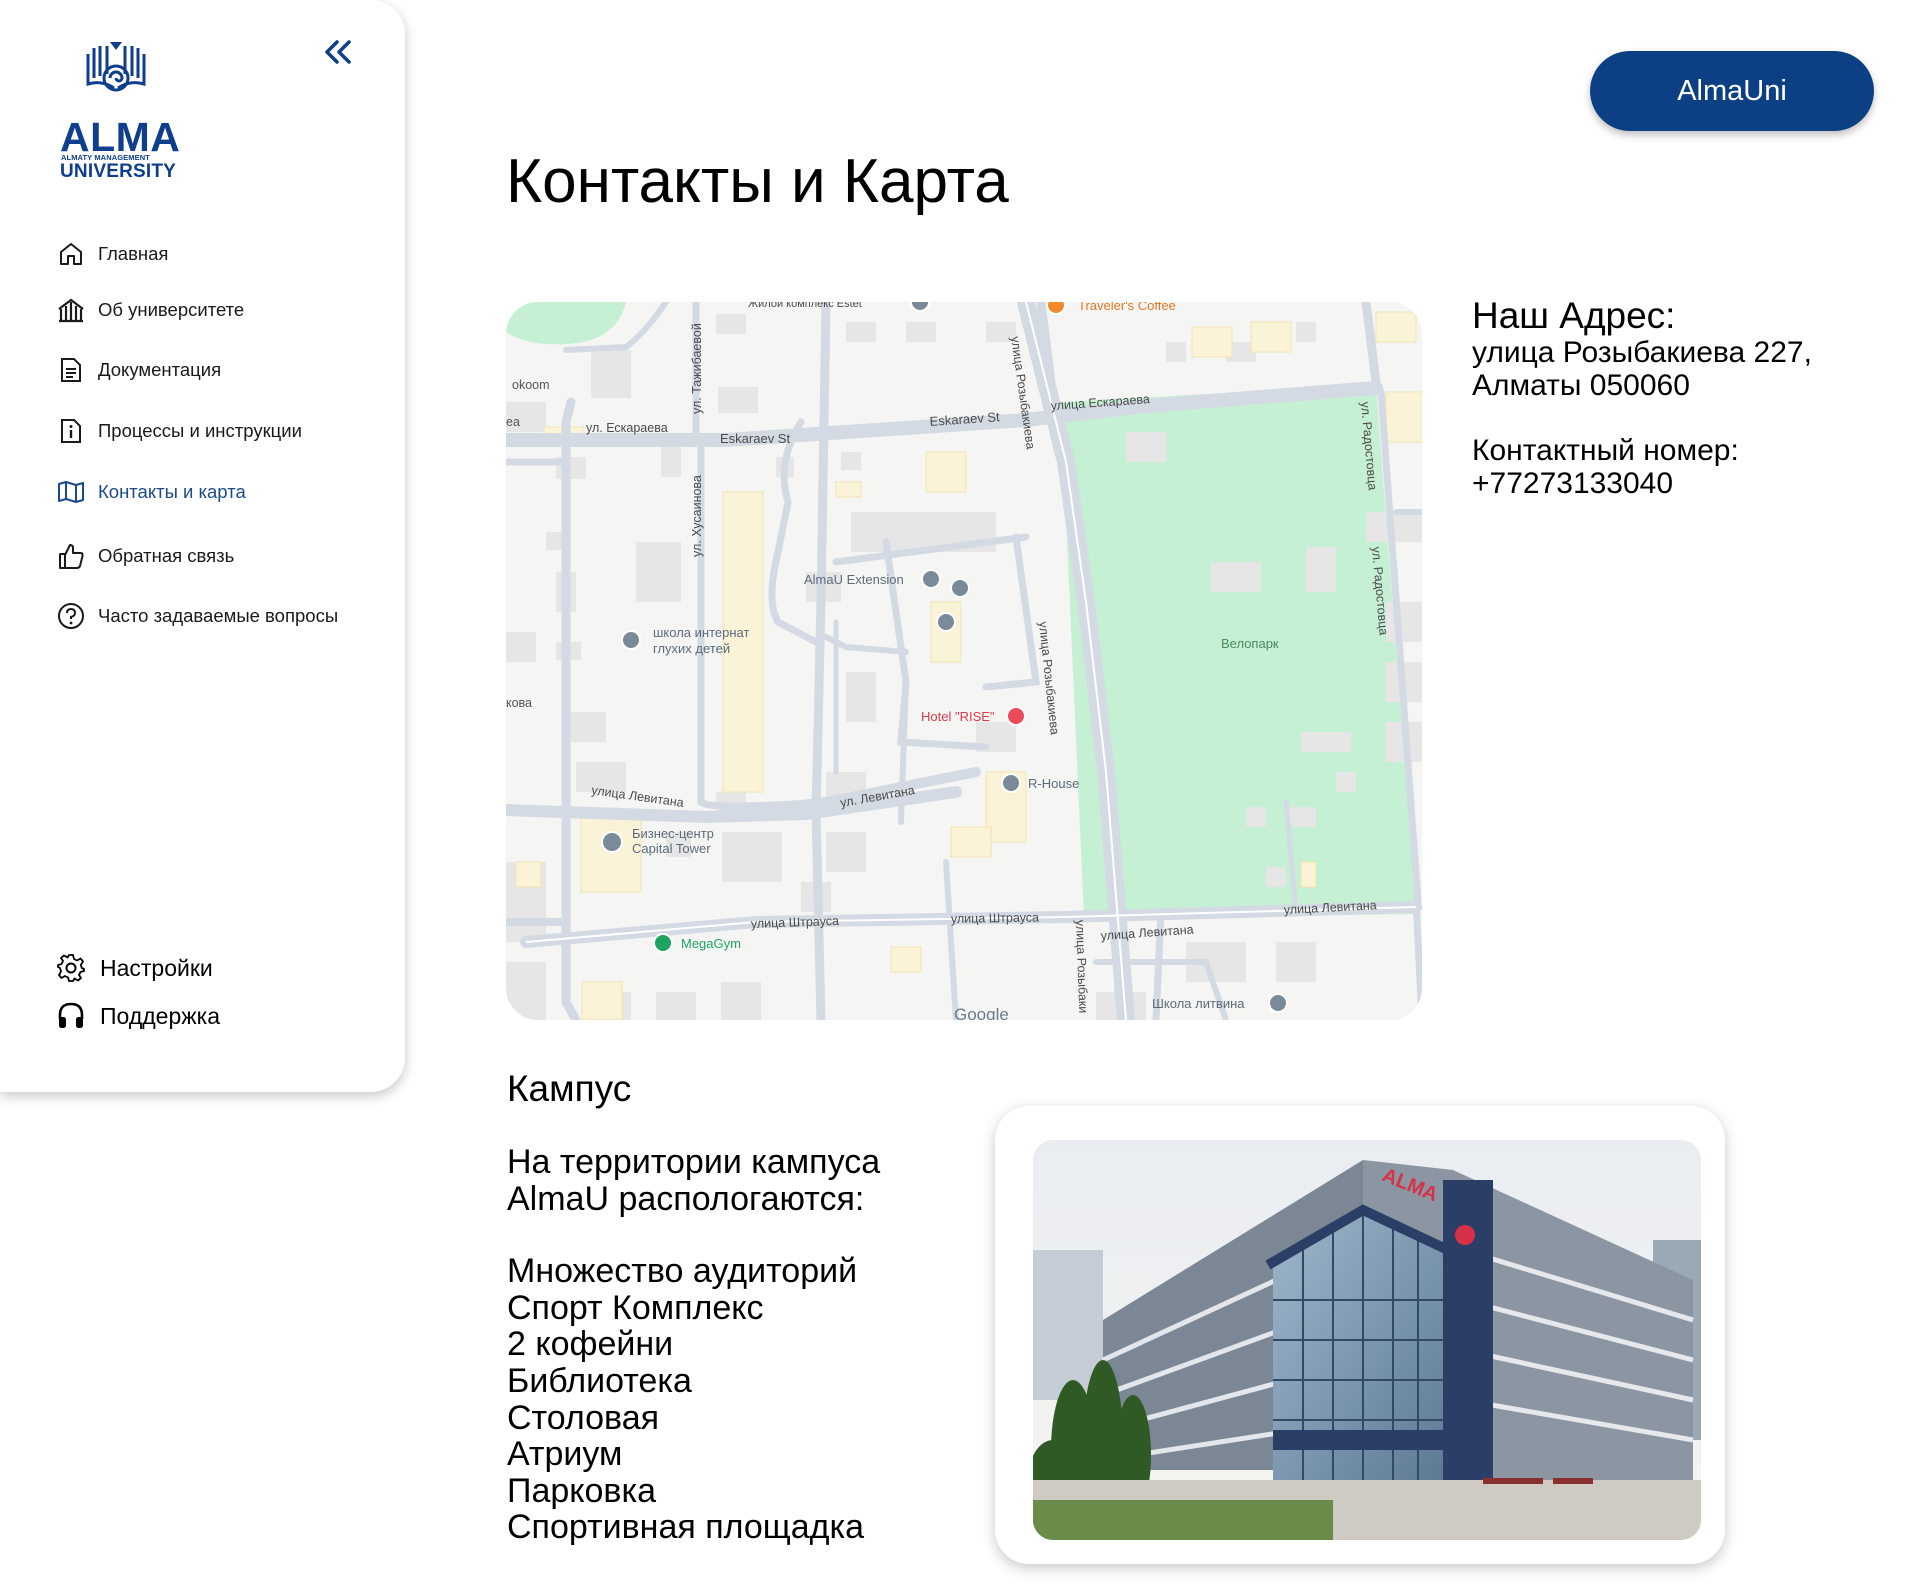 The width and height of the screenshot is (1920, 1590). What do you see at coordinates (71, 431) in the screenshot?
I see `info-document-icon` at bounding box center [71, 431].